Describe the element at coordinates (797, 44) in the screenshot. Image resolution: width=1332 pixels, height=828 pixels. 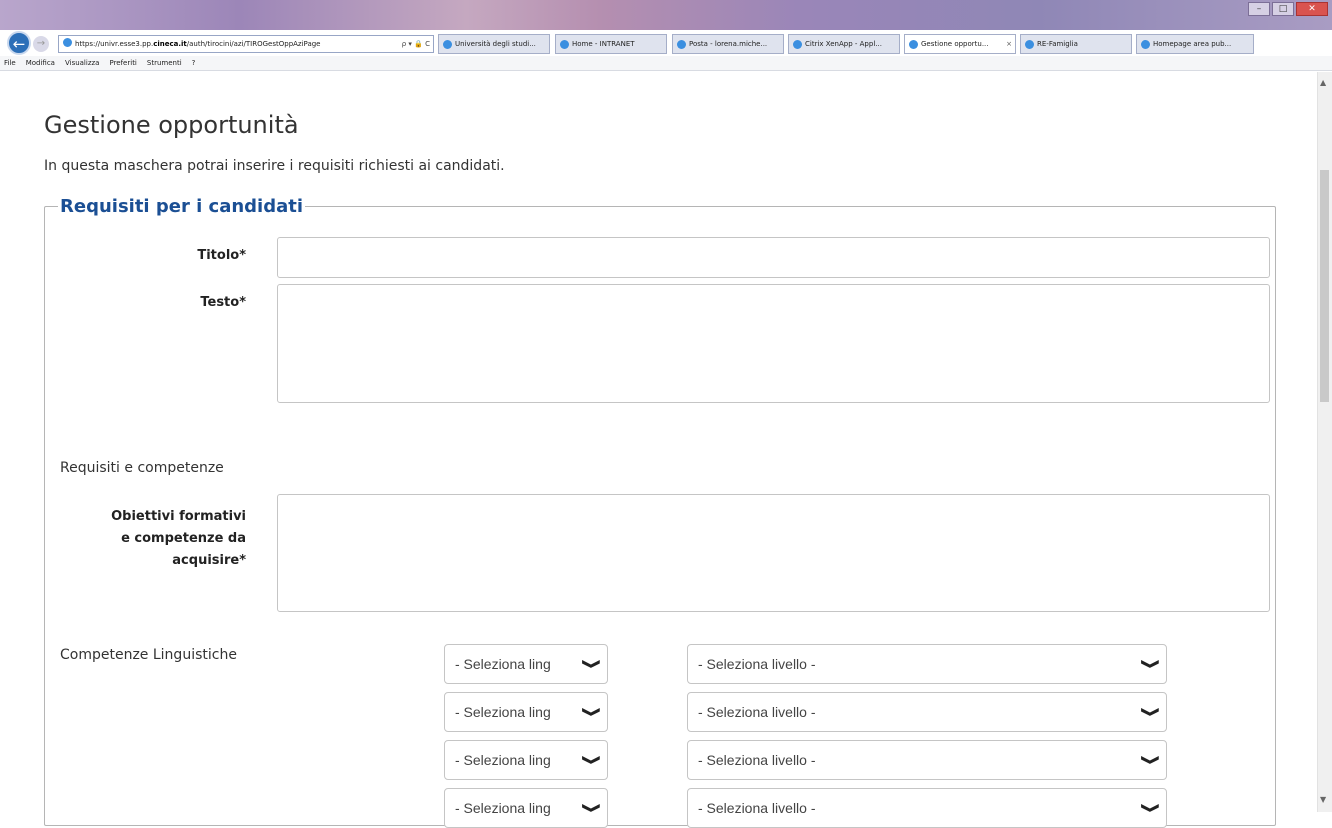
I see `citrix-favicon-icon` at that location.